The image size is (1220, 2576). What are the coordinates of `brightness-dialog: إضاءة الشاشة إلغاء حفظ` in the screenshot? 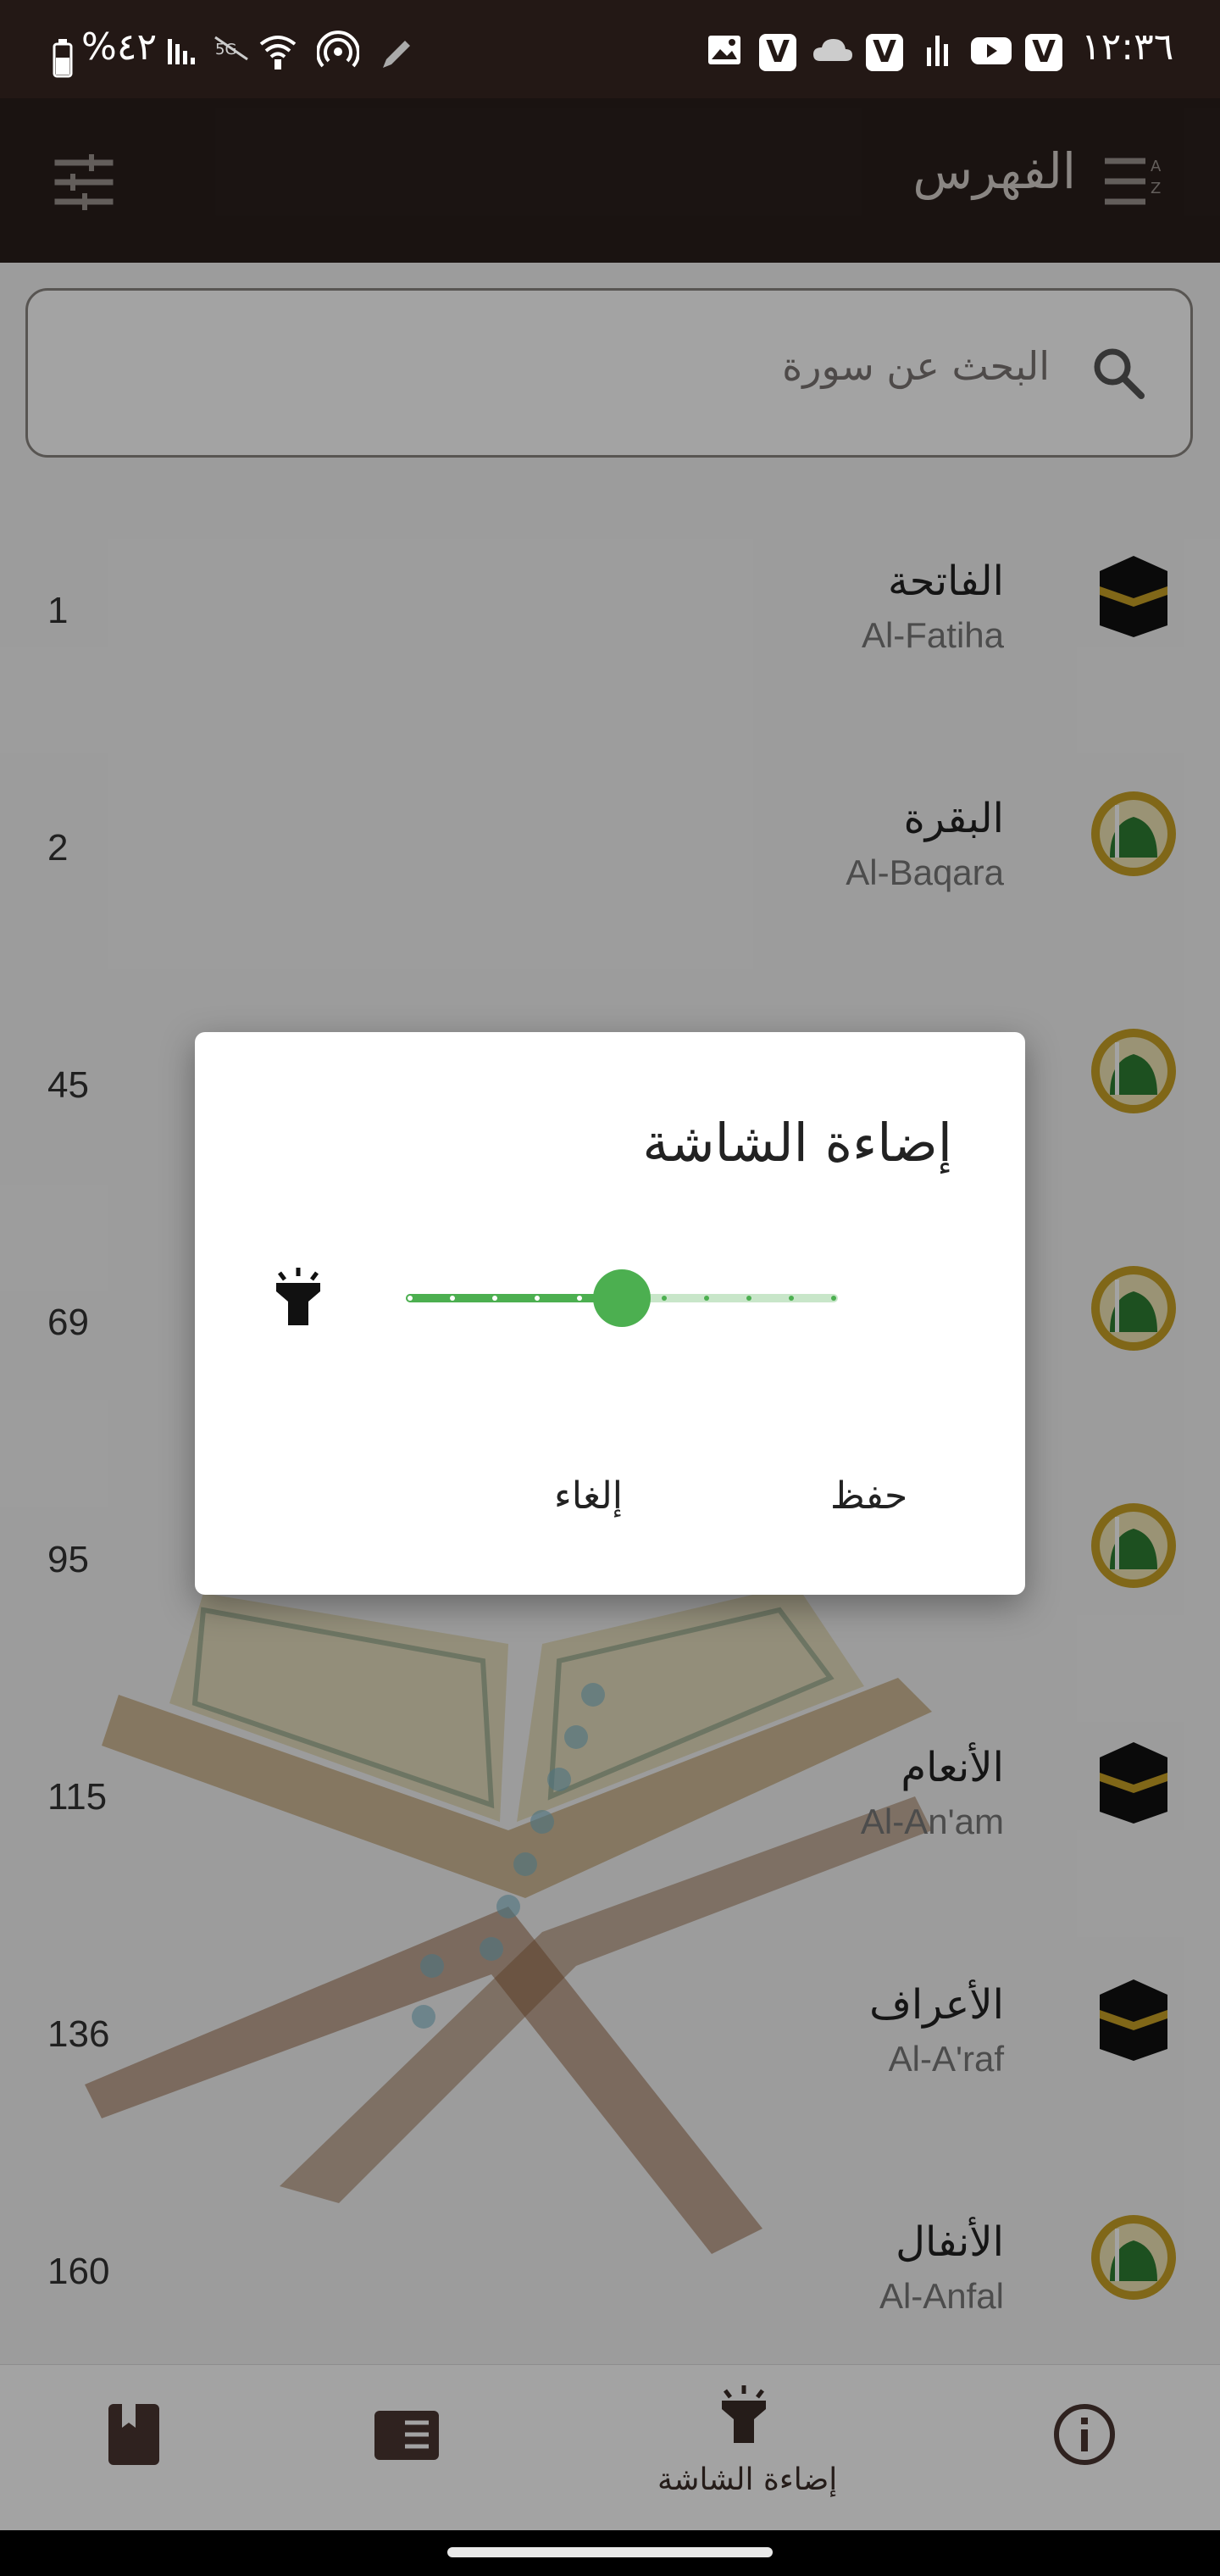 It's located at (610, 1313).